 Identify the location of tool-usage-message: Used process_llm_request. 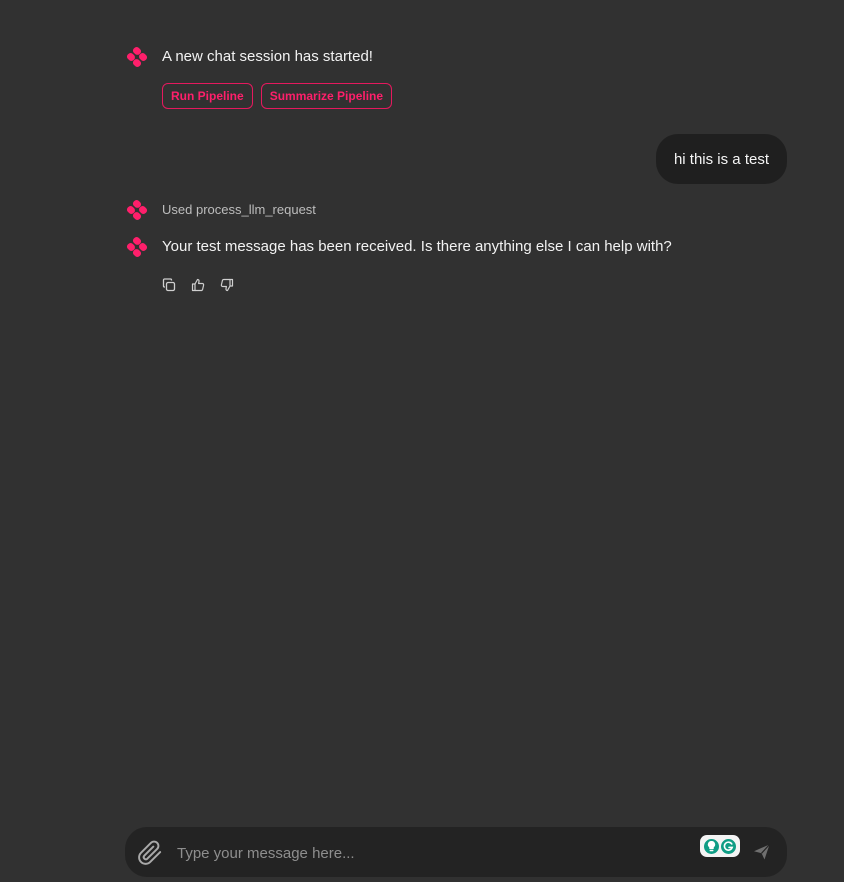
(220, 210).